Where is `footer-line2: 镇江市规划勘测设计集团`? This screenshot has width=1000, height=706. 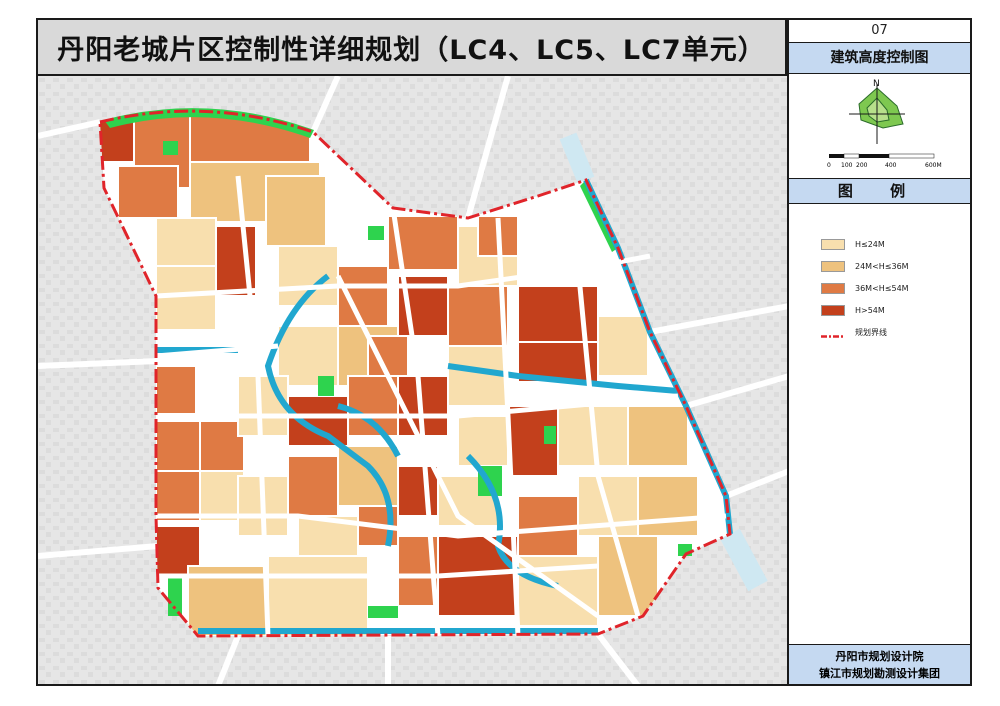
footer-line2: 镇江市规划勘测设计集团 is located at coordinates (879, 673).